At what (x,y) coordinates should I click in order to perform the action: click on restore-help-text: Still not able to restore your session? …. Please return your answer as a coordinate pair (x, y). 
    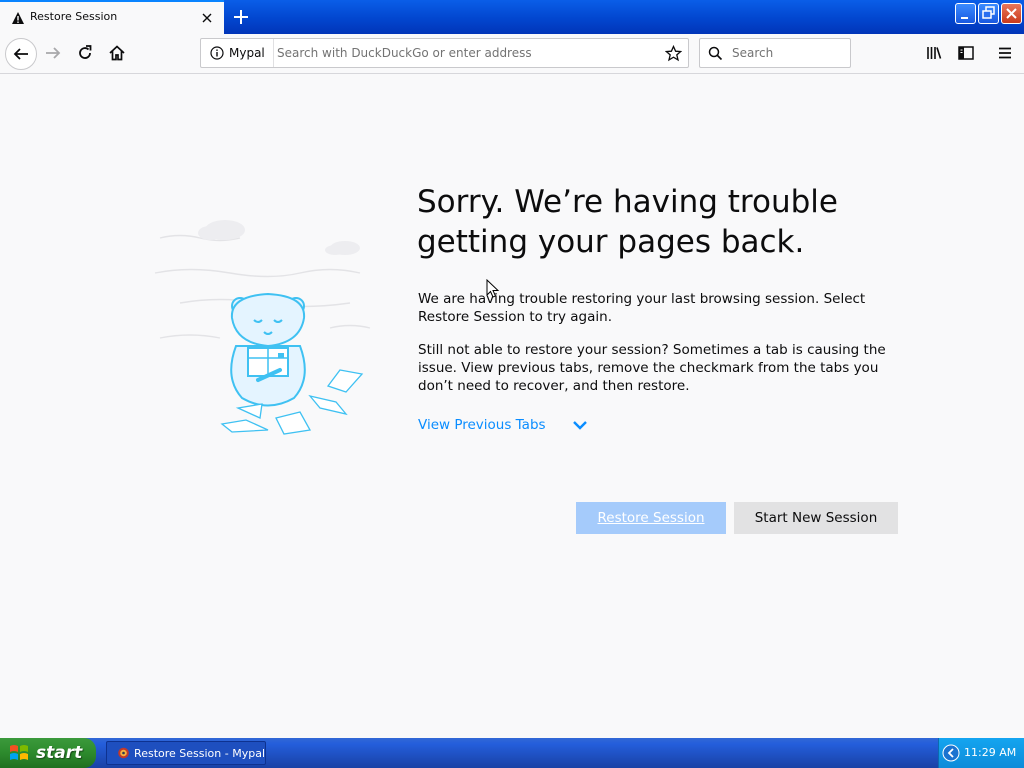
    Looking at the image, I should click on (652, 368).